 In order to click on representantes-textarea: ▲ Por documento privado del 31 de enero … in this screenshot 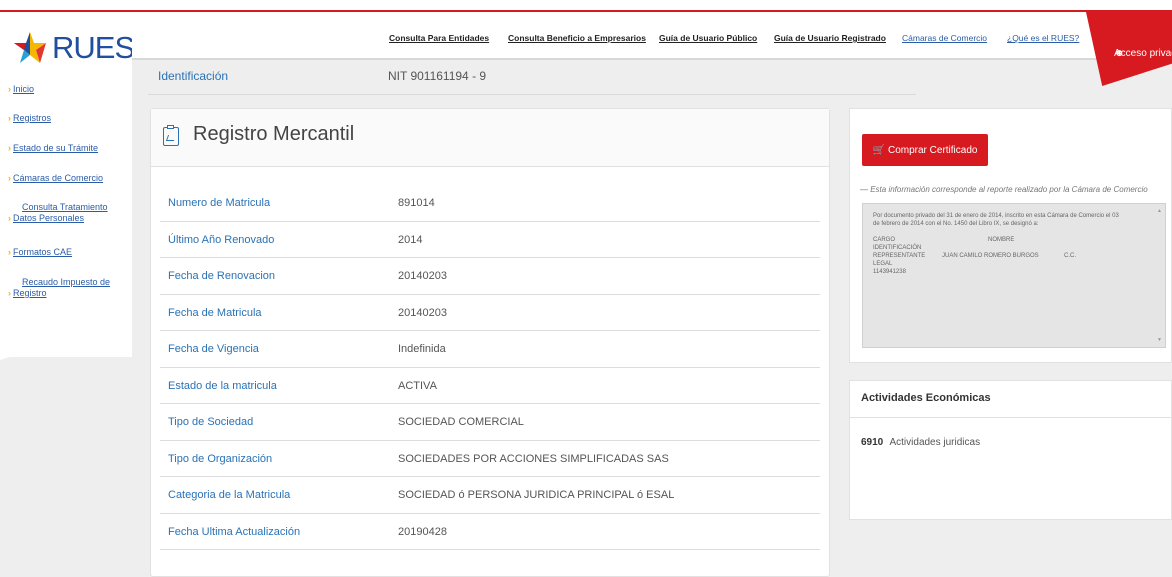, I will do `click(1014, 275)`.